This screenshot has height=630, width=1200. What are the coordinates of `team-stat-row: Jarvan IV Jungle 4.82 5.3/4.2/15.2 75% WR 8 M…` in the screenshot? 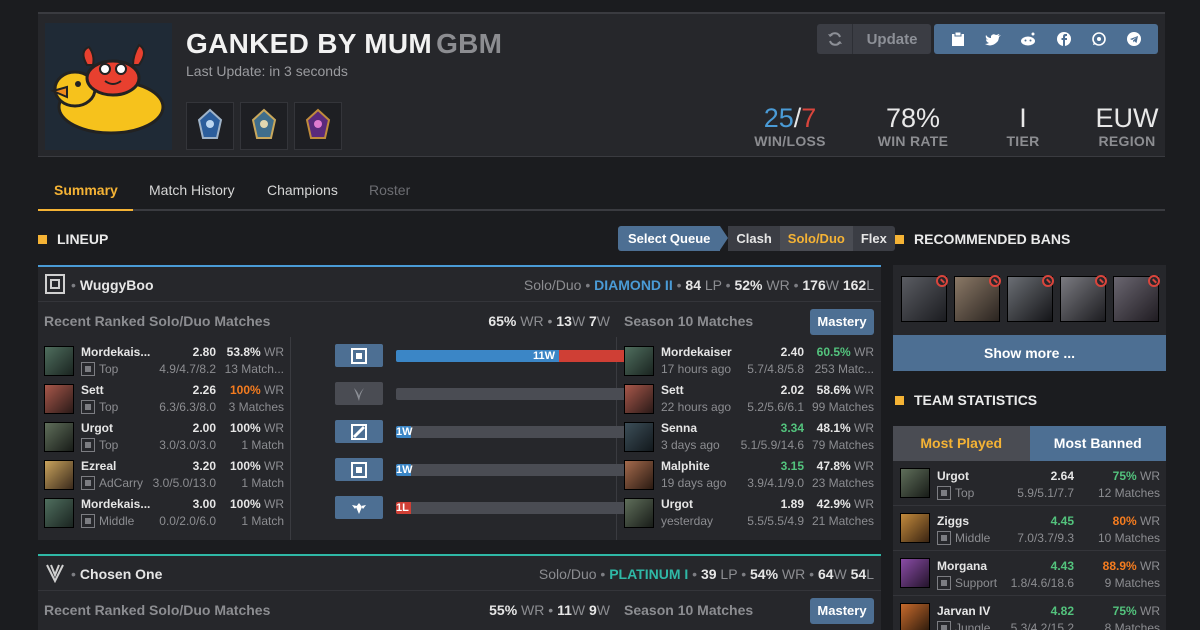 It's located at (1029, 613).